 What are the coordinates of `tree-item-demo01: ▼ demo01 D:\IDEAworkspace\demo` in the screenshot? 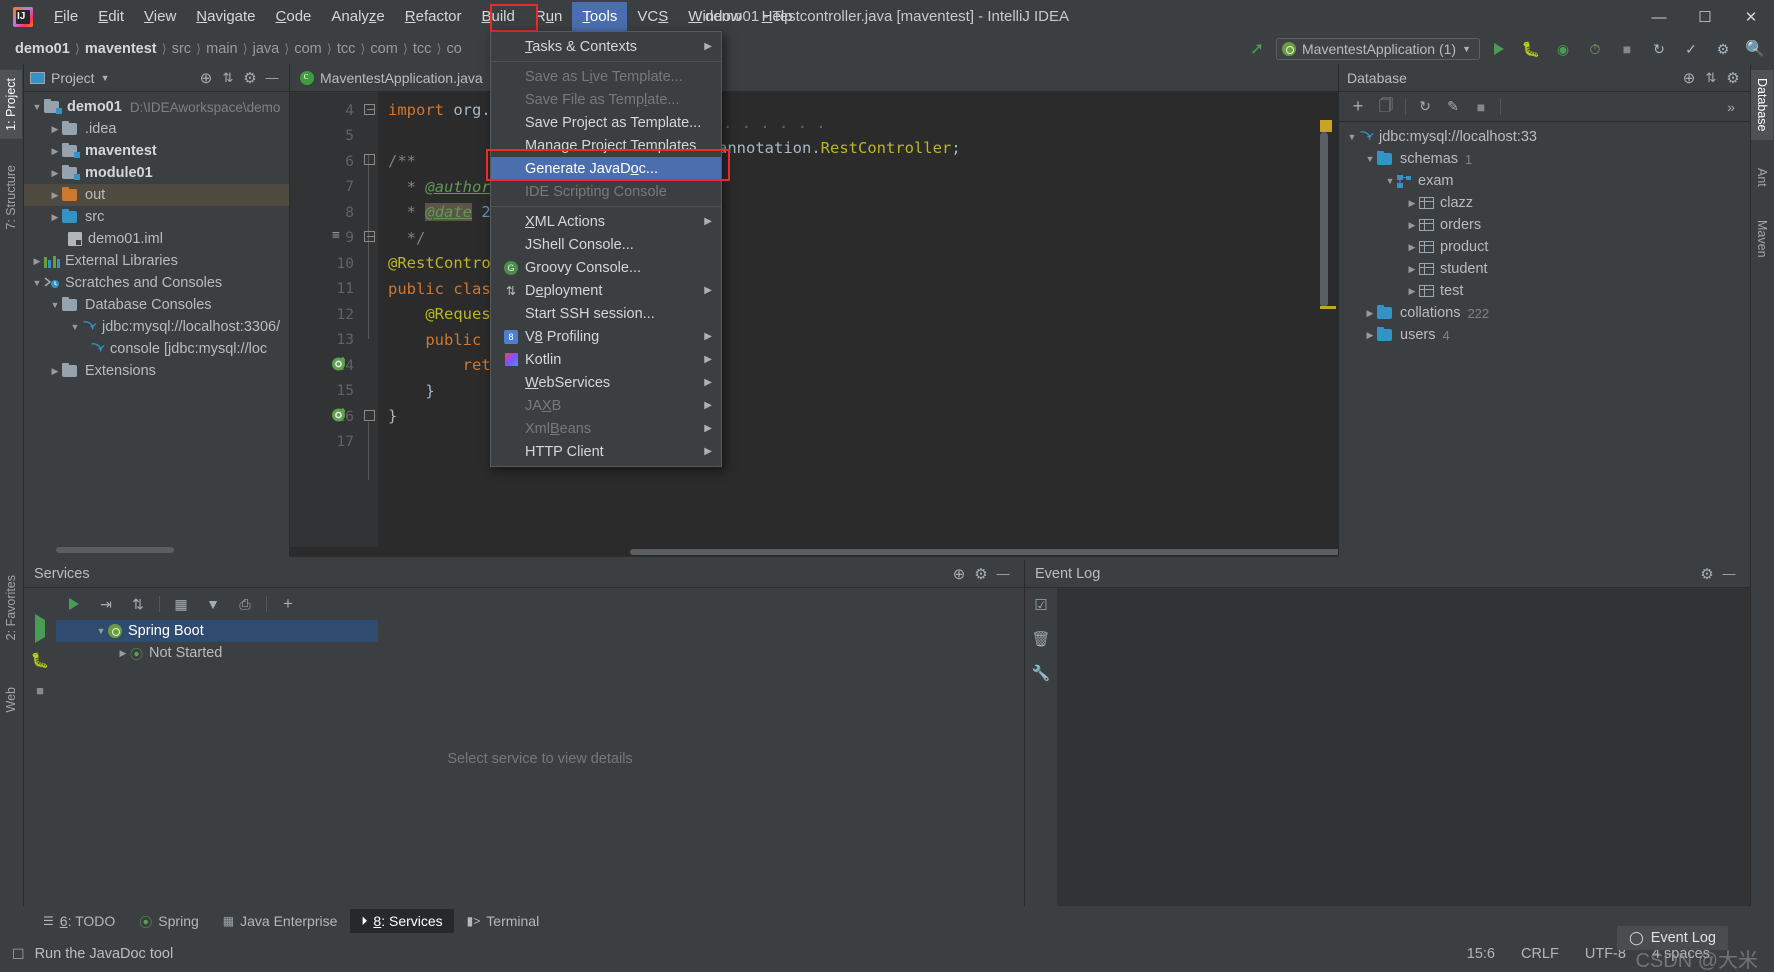 It's located at (156, 107).